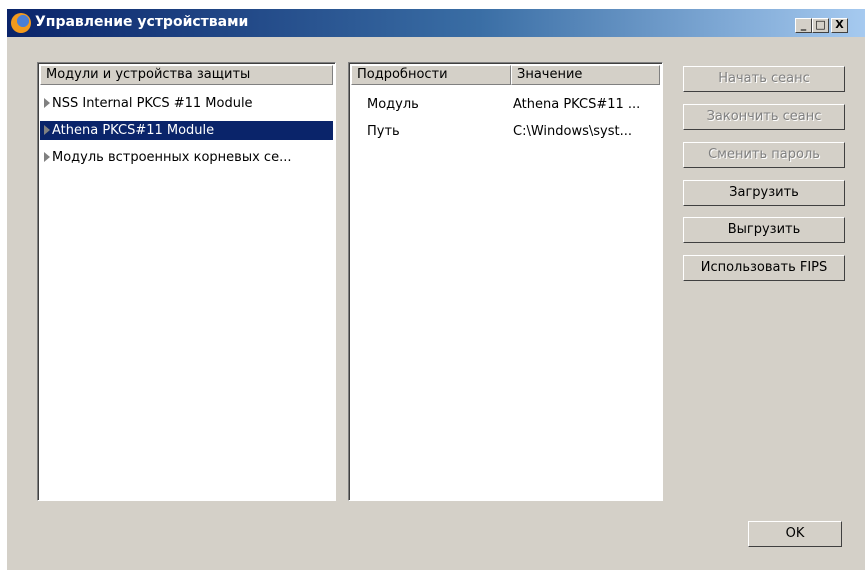 The height and width of the screenshot is (570, 865). Describe the element at coordinates (764, 117) in the screenshot. I see `end-session-button: Закончить сеанс` at that location.